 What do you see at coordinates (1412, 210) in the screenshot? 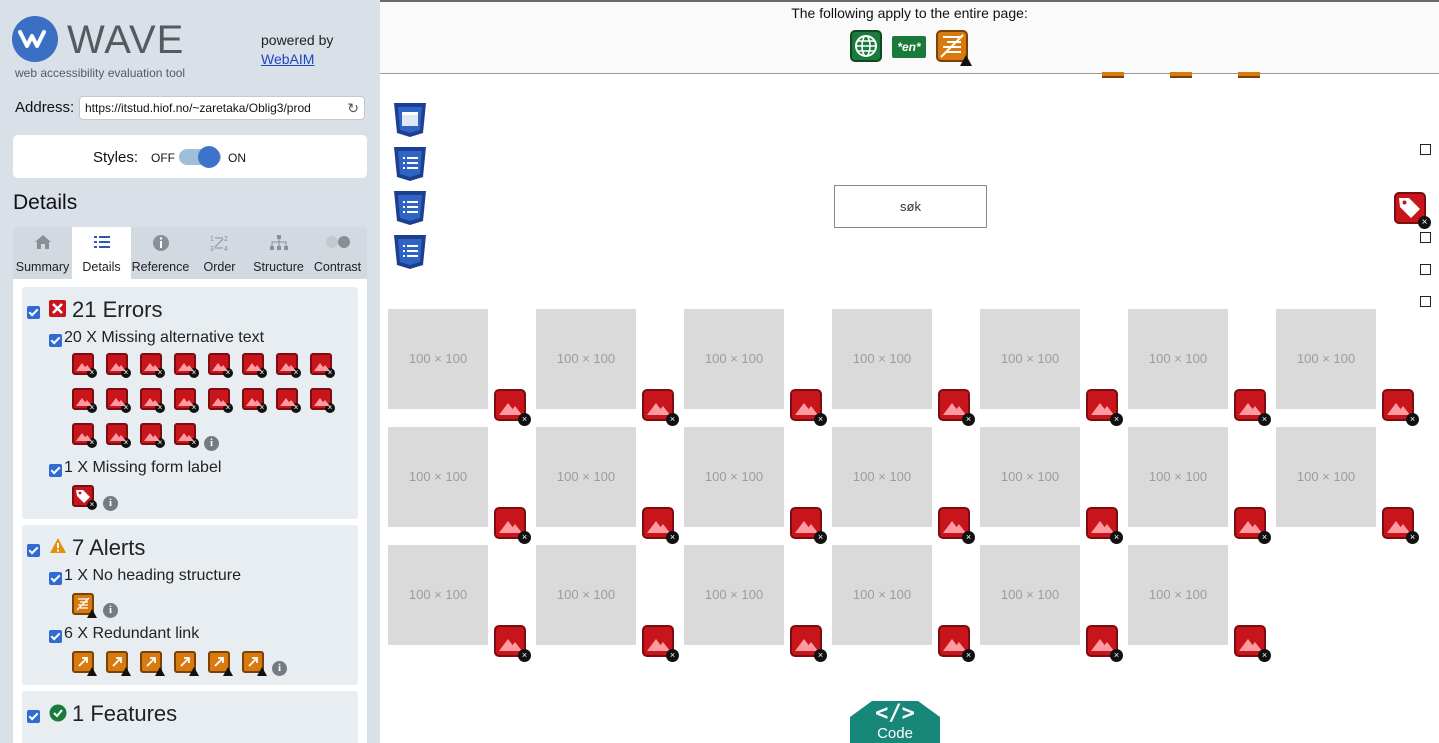
I see `missing-form-label-icon: ×` at bounding box center [1412, 210].